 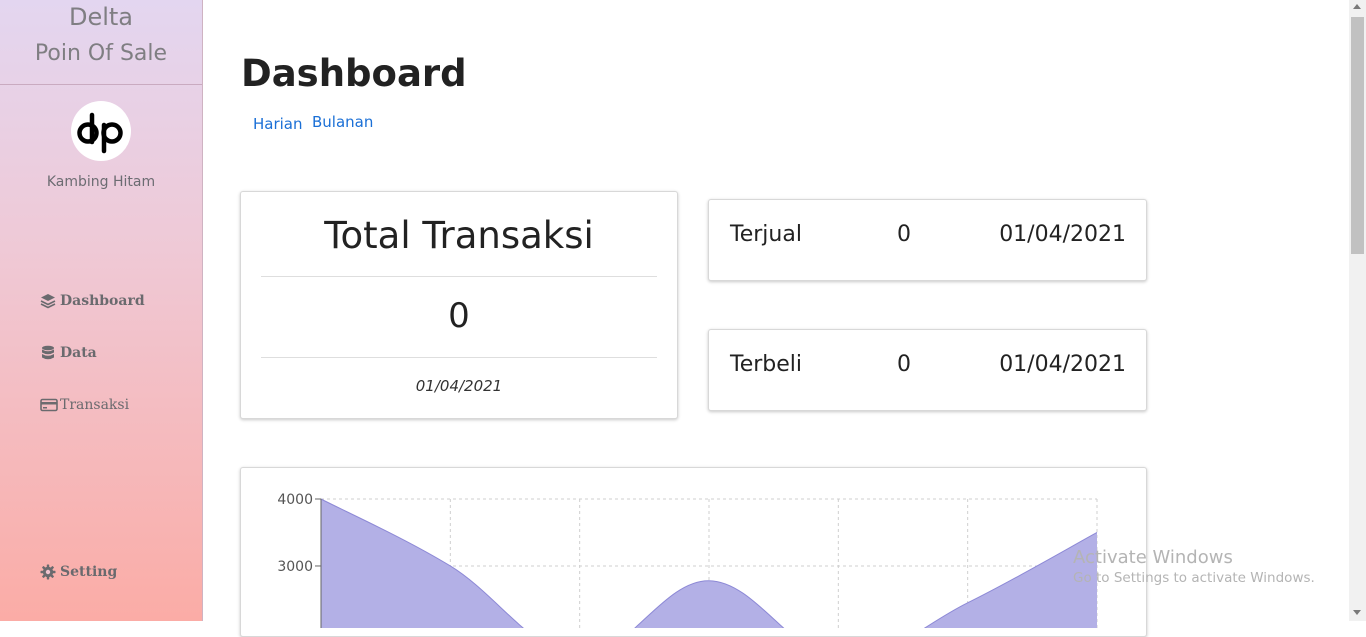 What do you see at coordinates (95, 405) in the screenshot?
I see `nav-transaksi-label: Transaksi` at bounding box center [95, 405].